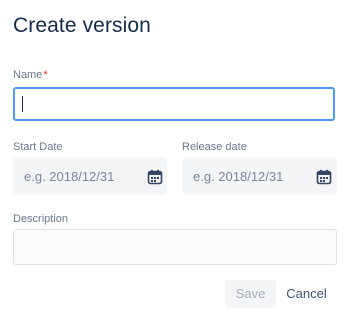  What do you see at coordinates (45, 75) in the screenshot?
I see `required-marker: *` at bounding box center [45, 75].